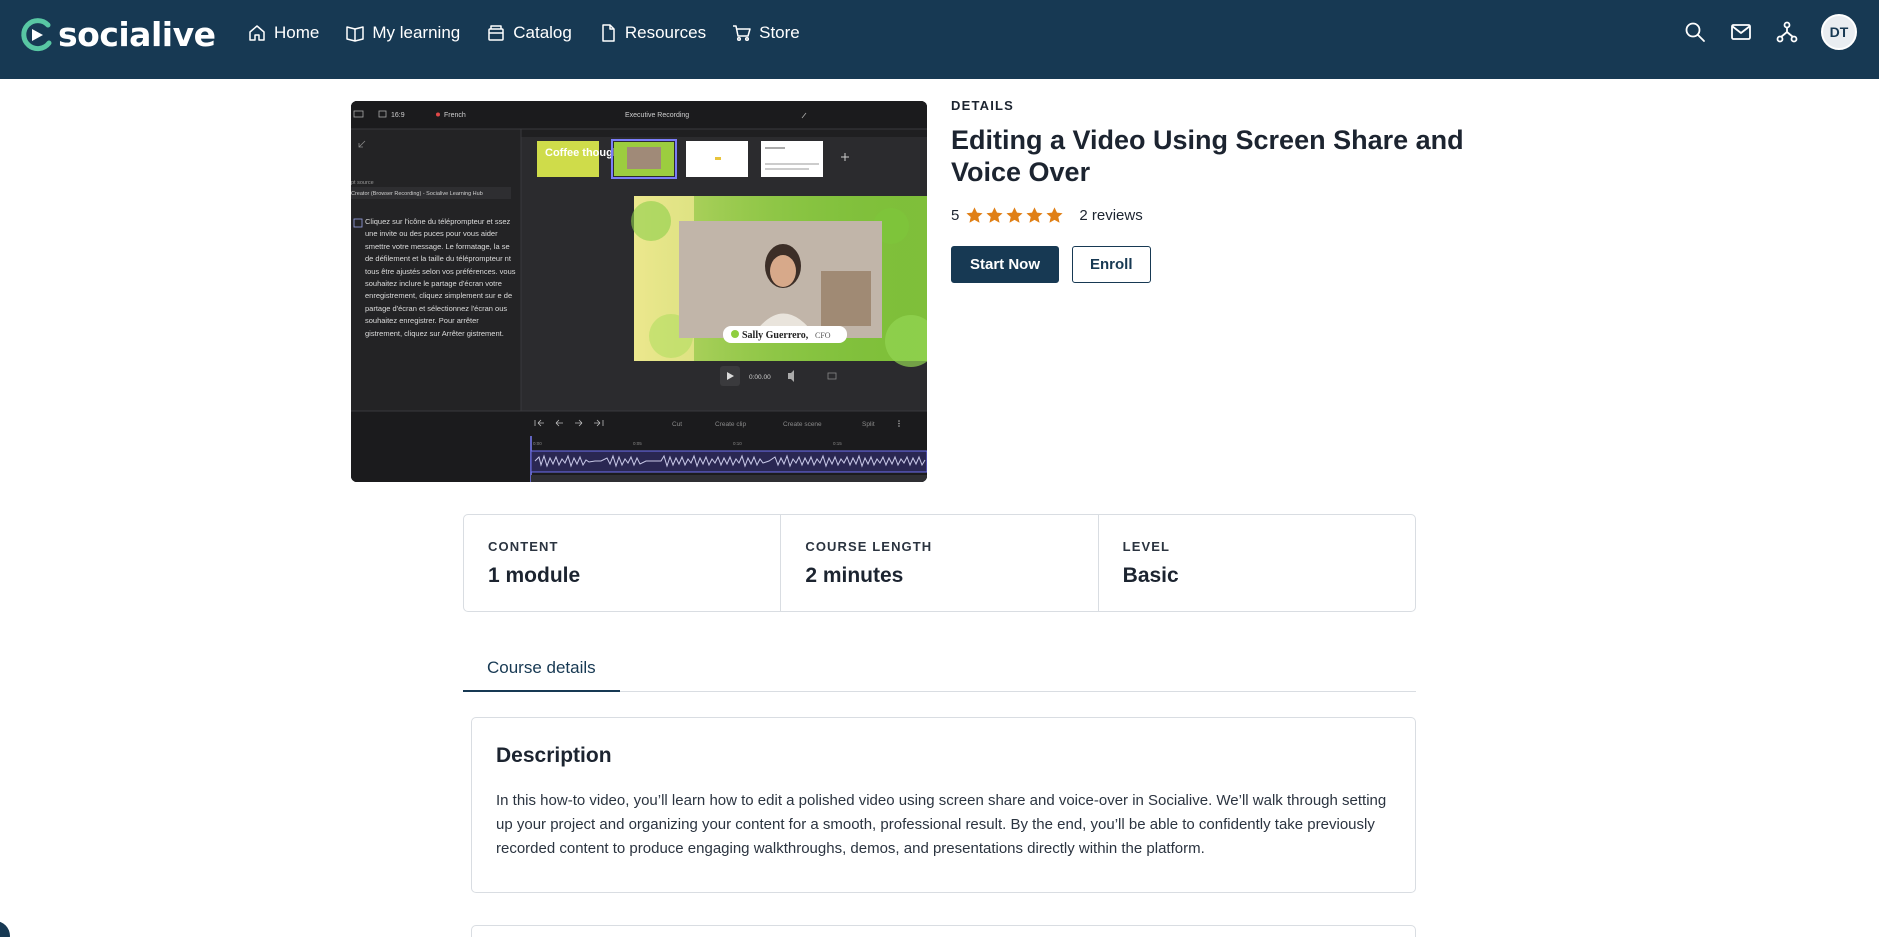 The height and width of the screenshot is (937, 1879). What do you see at coordinates (1257, 563) in the screenshot?
I see `stat-level: LEVEL Basic` at bounding box center [1257, 563].